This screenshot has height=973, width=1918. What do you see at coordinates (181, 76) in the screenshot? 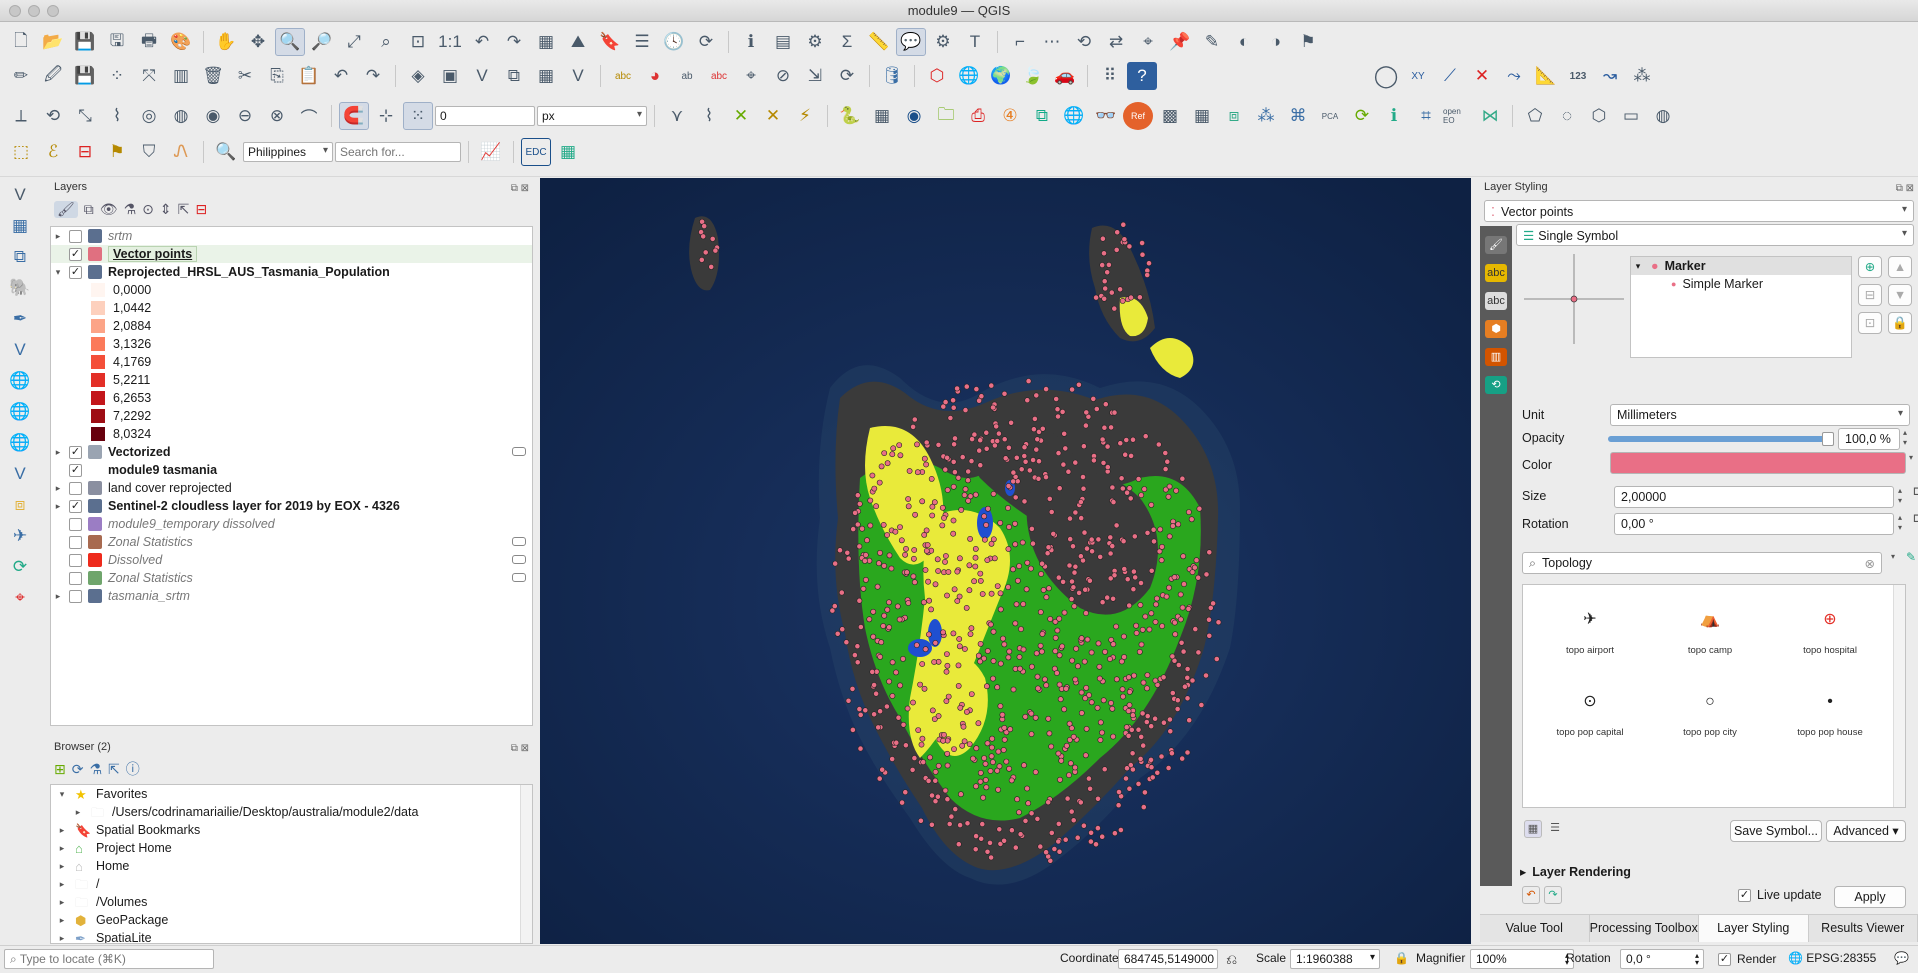
I see `modify-attributes-icon: ▥` at bounding box center [181, 76].